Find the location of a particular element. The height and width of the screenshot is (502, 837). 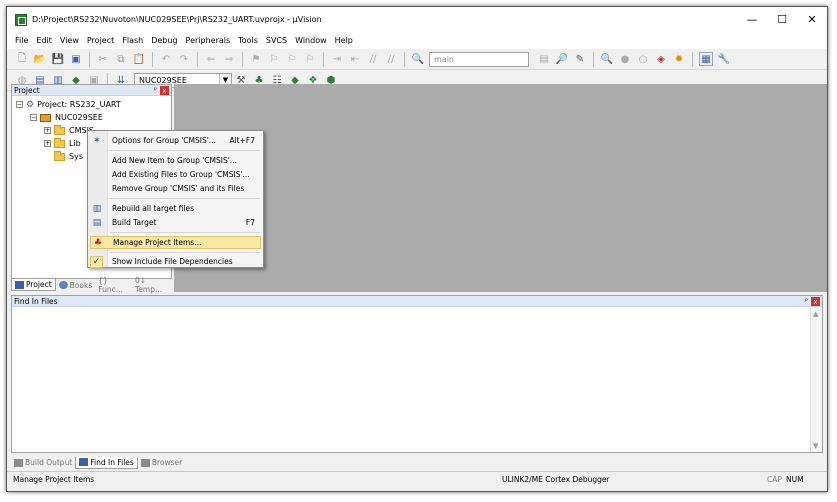

menu-svcs: SVCS is located at coordinates (276, 40).